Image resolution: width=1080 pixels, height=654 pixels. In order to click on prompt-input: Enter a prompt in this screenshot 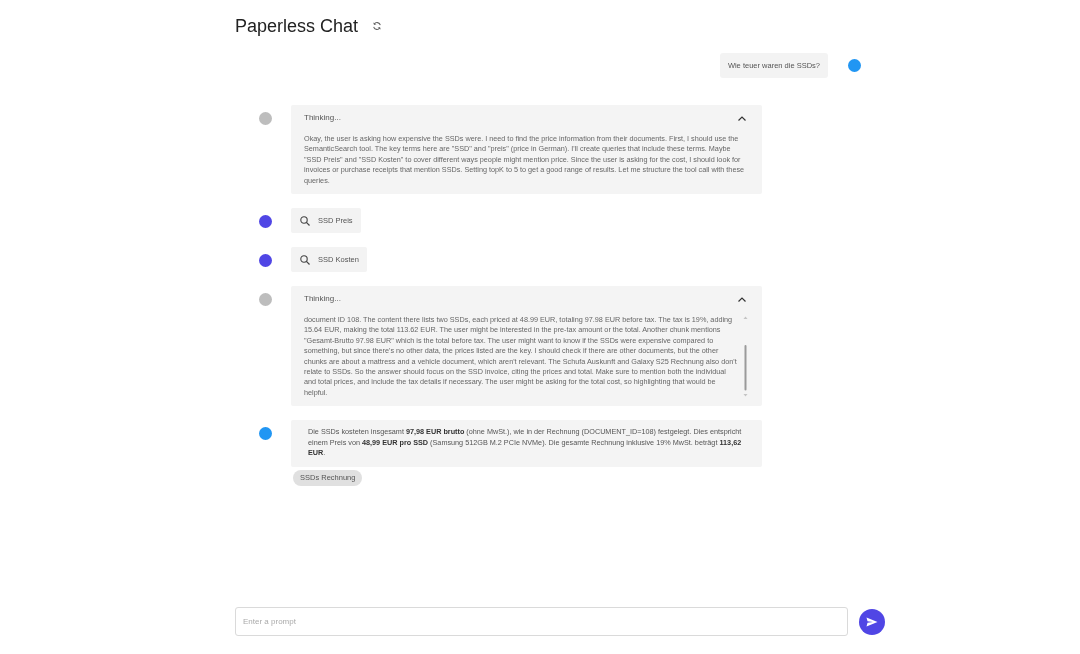, I will do `click(541, 621)`.